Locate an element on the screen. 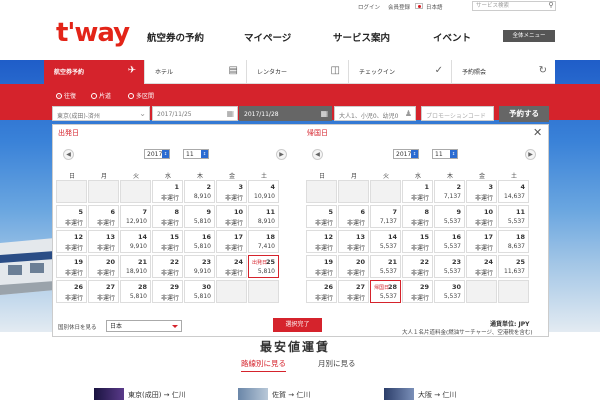  calendar-day: 28 5,537 帰国日 is located at coordinates (385, 291).